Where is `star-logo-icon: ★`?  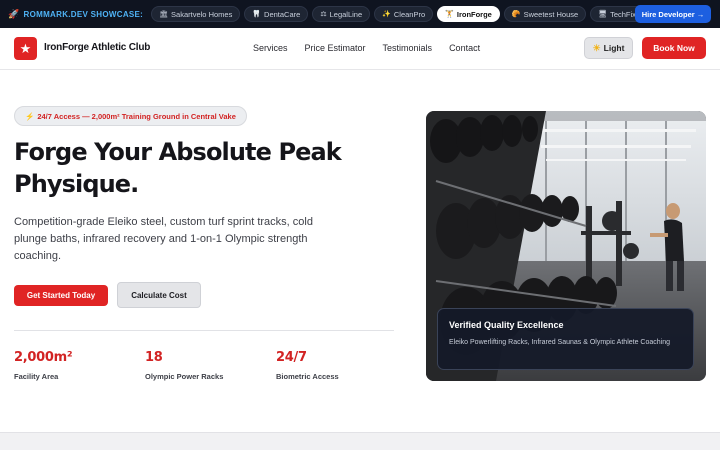
star-logo-icon: ★ is located at coordinates (25, 48).